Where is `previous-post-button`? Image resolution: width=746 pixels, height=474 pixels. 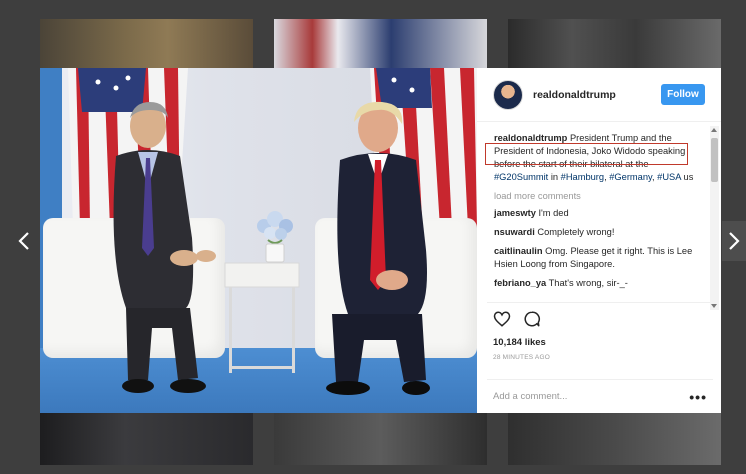 previous-post-button is located at coordinates (24, 241).